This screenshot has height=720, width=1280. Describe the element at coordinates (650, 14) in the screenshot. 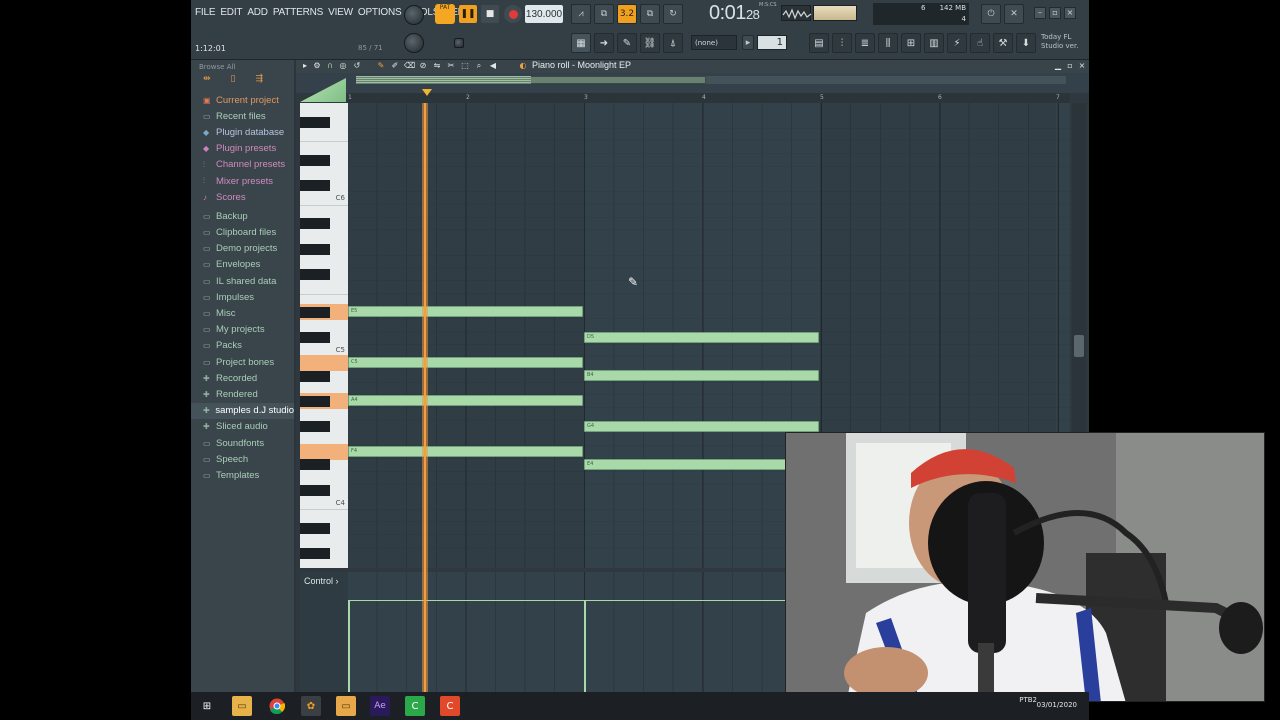

I see `blend-notes-button: ⧉` at that location.